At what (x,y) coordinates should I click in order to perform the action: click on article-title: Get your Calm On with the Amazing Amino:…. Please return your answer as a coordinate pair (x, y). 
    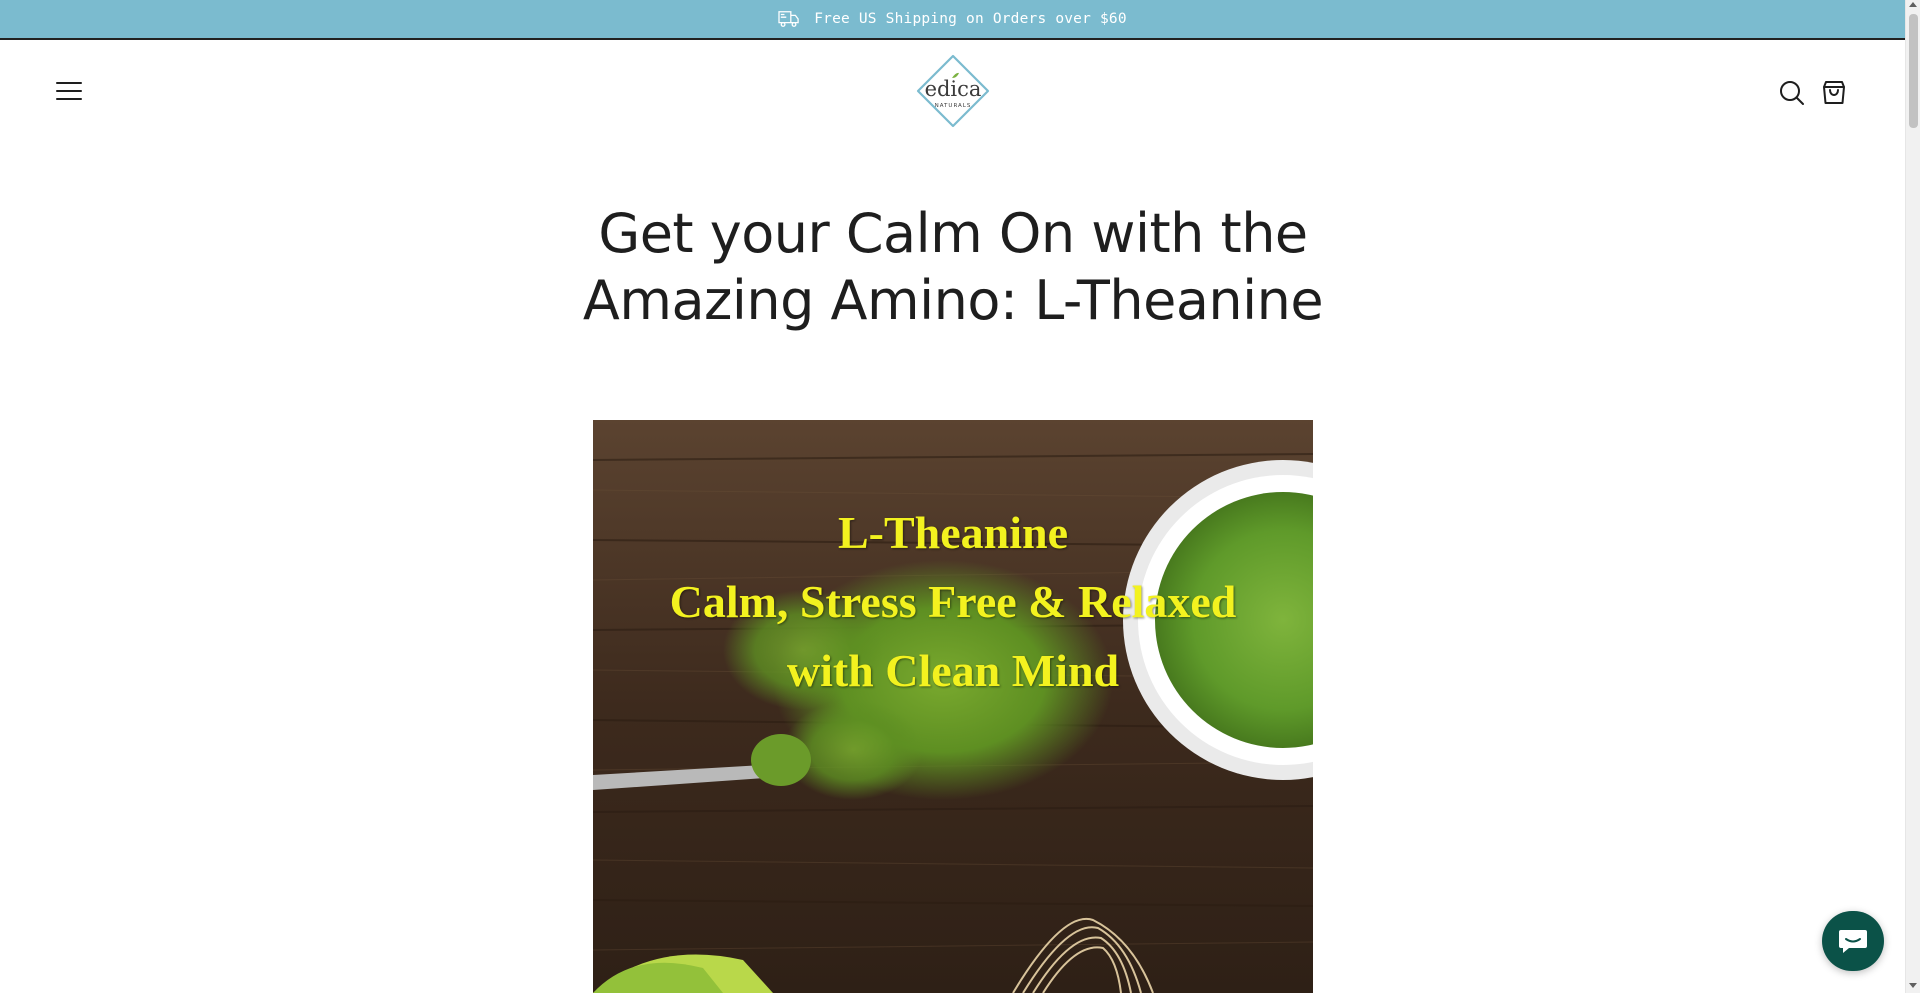
    Looking at the image, I should click on (953, 267).